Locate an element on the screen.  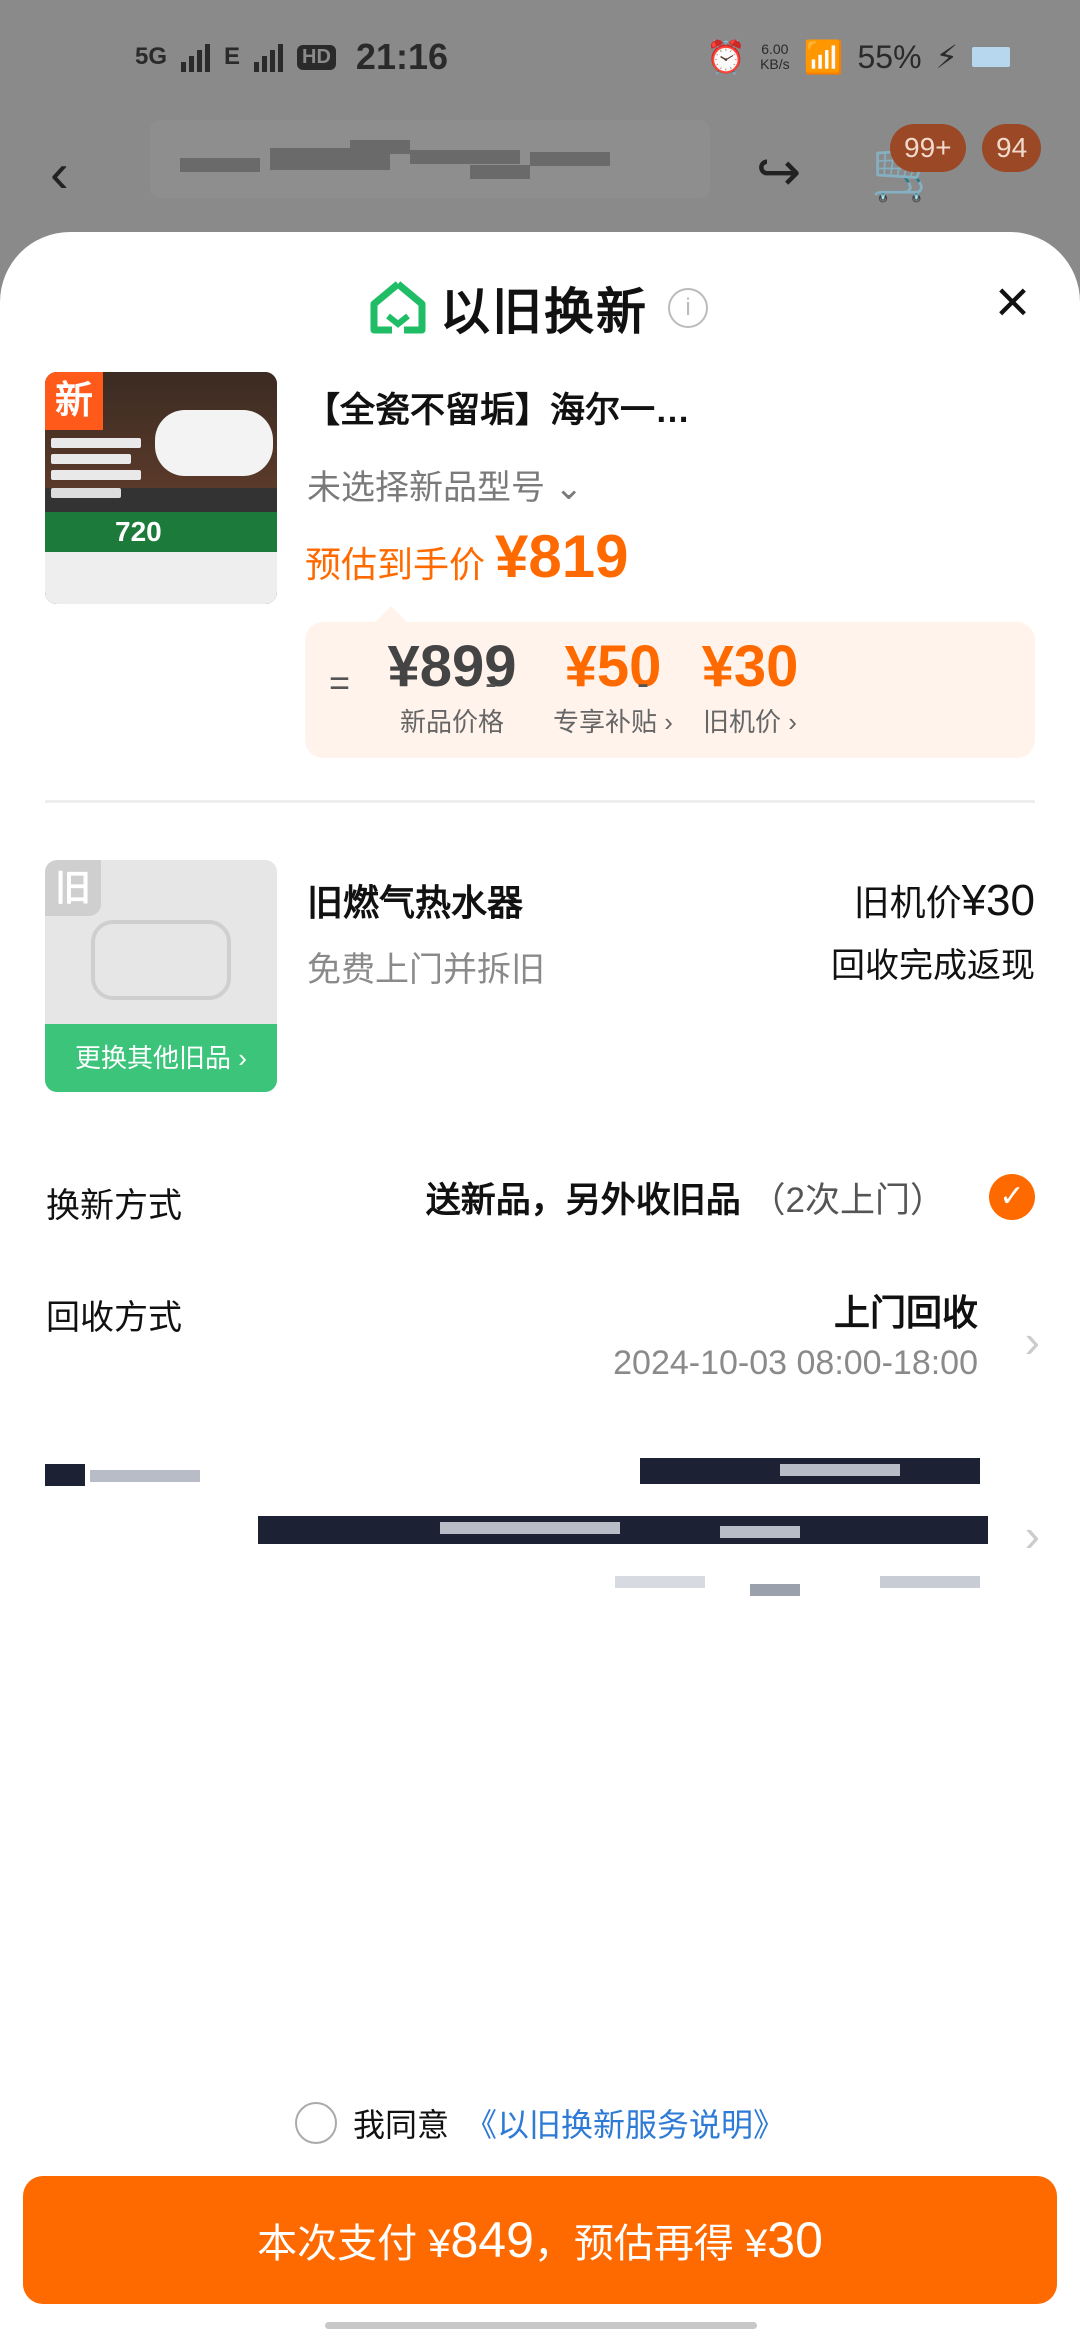
network-e-label: E is located at coordinates (232, 56).